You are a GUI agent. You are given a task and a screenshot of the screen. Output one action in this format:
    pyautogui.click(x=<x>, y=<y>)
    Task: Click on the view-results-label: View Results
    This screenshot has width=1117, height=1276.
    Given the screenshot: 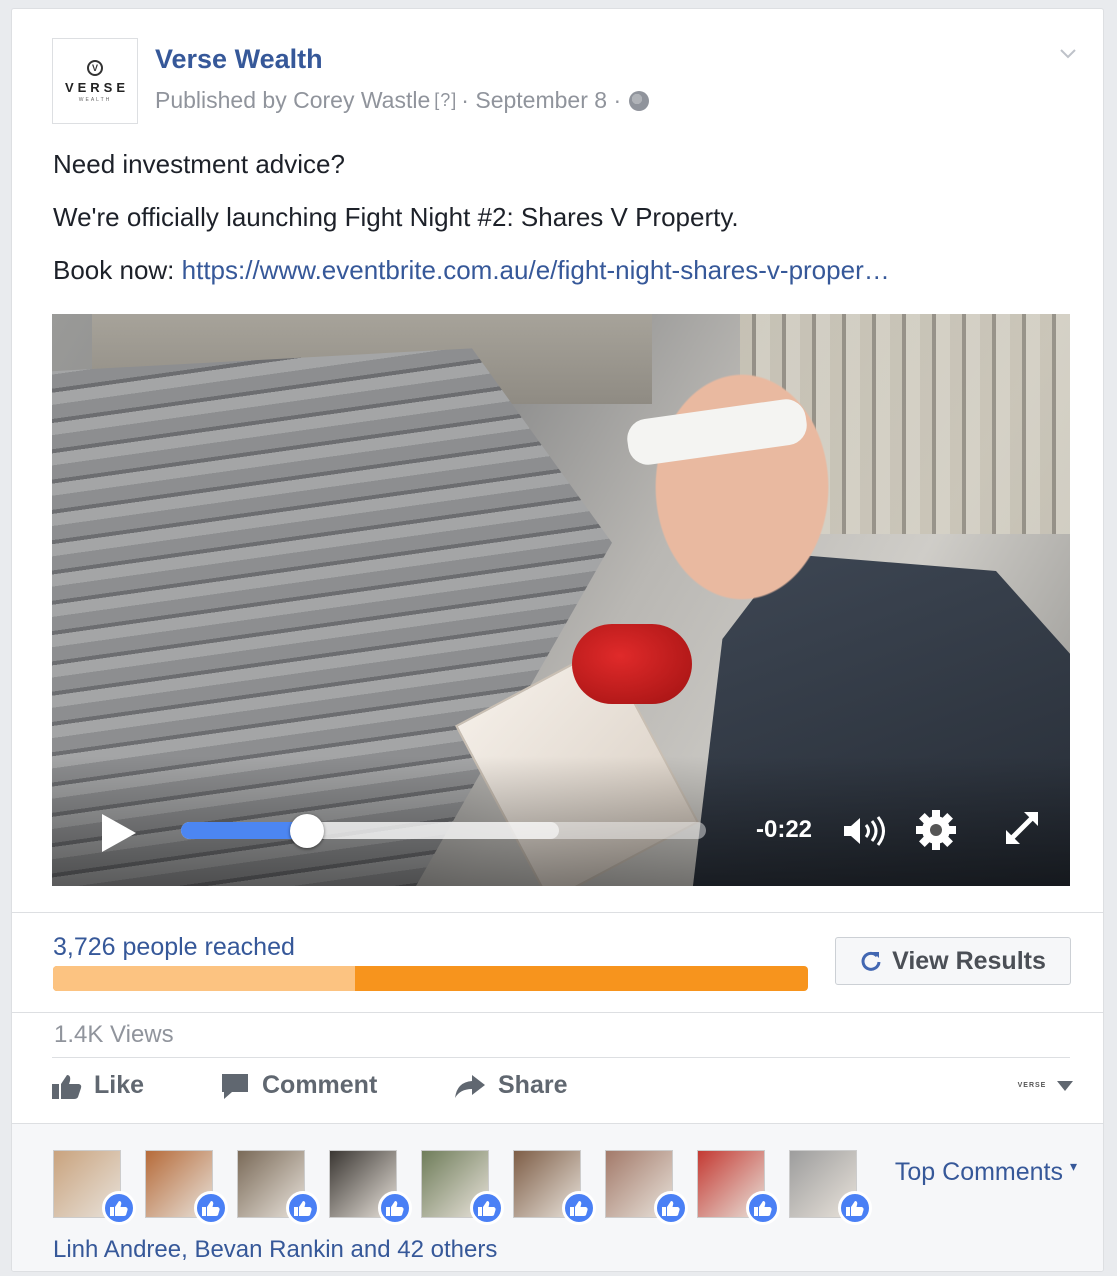 What is the action you would take?
    pyautogui.click(x=969, y=960)
    